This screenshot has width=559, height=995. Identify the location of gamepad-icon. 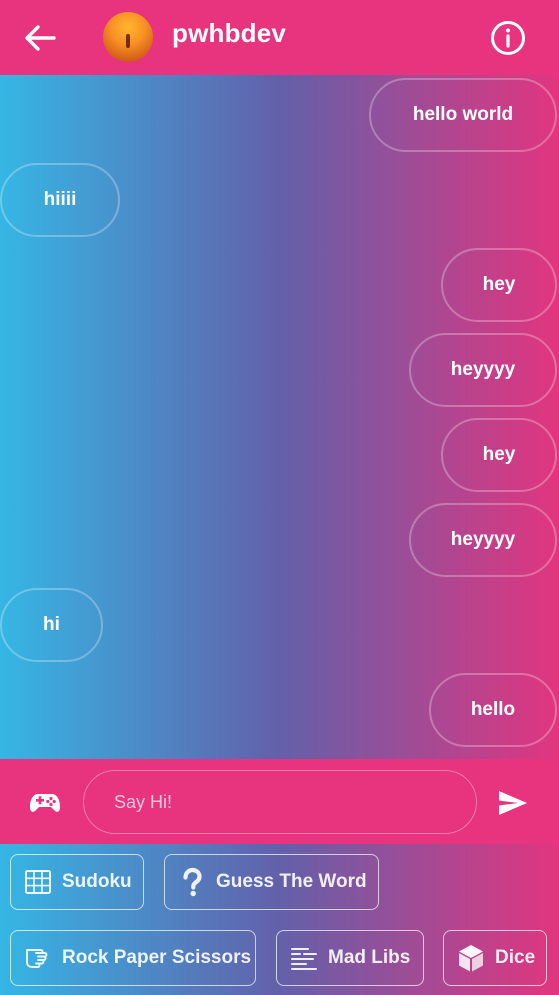
(45, 802).